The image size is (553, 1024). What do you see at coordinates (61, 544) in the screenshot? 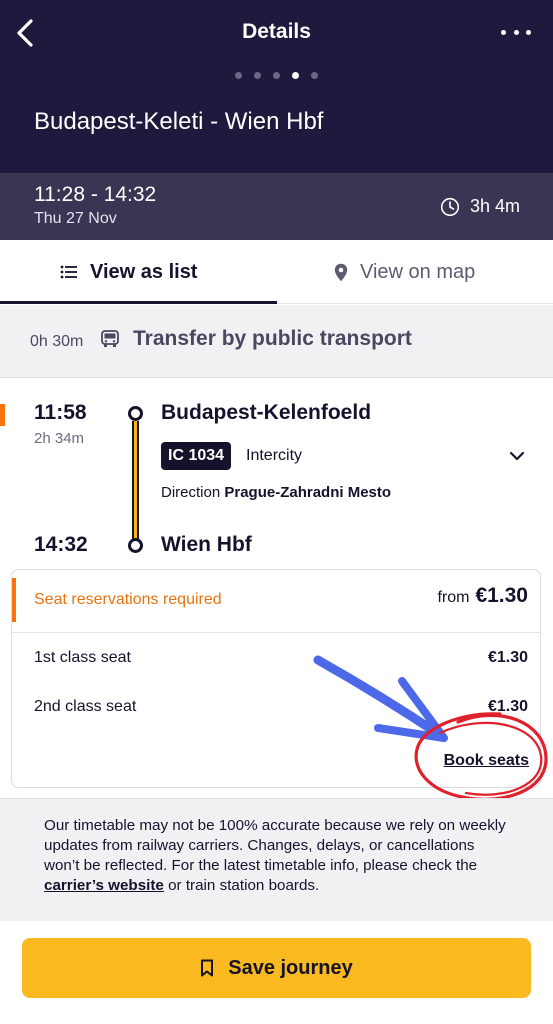
I see `arrival-time: 14:32` at bounding box center [61, 544].